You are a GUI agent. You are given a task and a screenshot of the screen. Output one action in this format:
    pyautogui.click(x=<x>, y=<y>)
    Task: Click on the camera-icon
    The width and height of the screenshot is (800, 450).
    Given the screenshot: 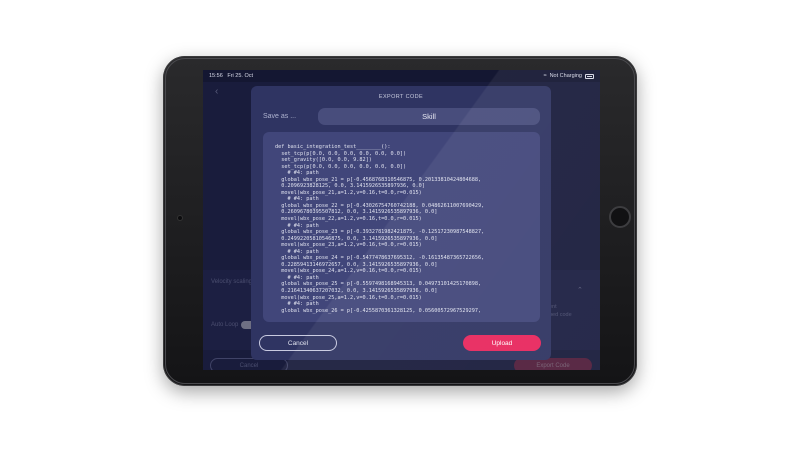 What is the action you would take?
    pyautogui.click(x=180, y=218)
    